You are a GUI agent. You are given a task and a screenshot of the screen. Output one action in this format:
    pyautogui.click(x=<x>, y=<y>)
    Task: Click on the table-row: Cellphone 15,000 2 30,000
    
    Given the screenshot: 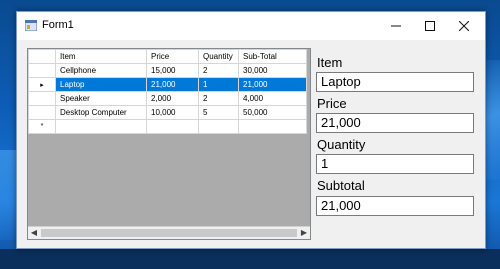 What is the action you would take?
    pyautogui.click(x=167, y=70)
    